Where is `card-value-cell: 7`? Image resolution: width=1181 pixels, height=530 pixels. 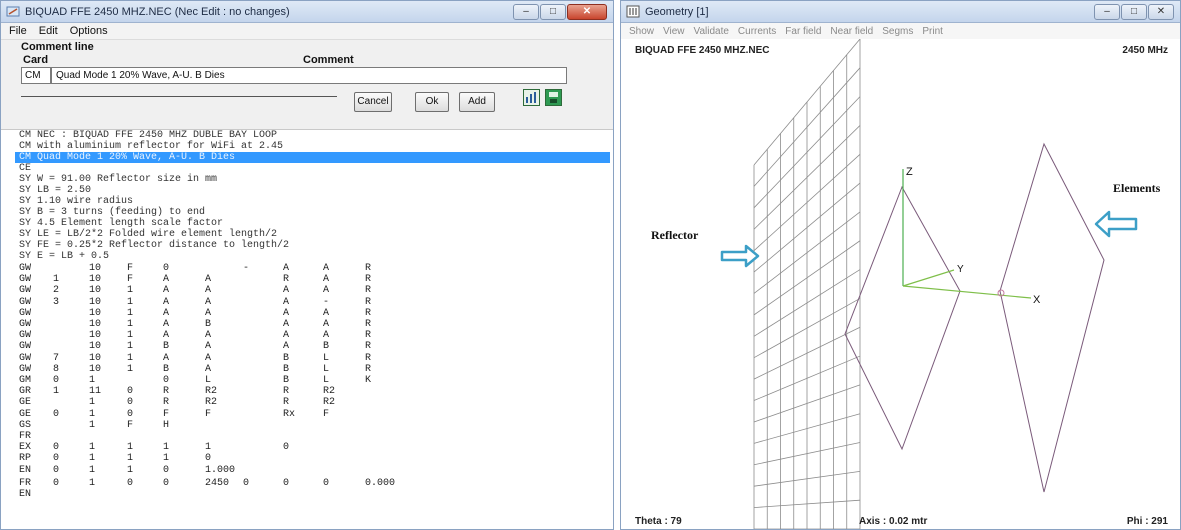 card-value-cell: 7 is located at coordinates (56, 358).